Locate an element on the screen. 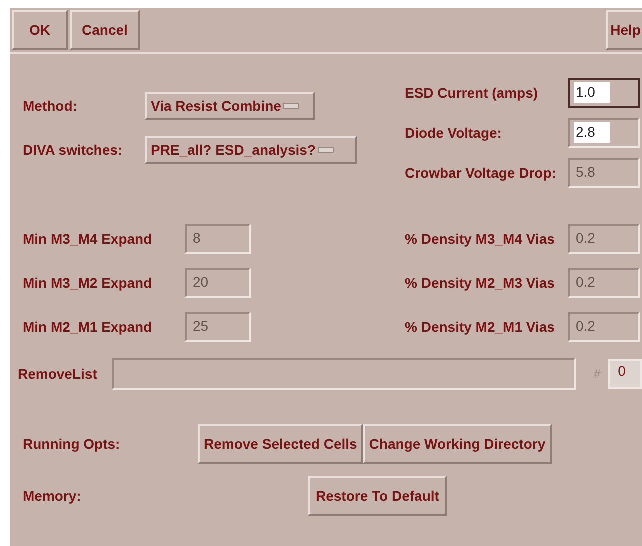 The image size is (642, 546). field-label: % Density M3_M4 Vias is located at coordinates (480, 239).